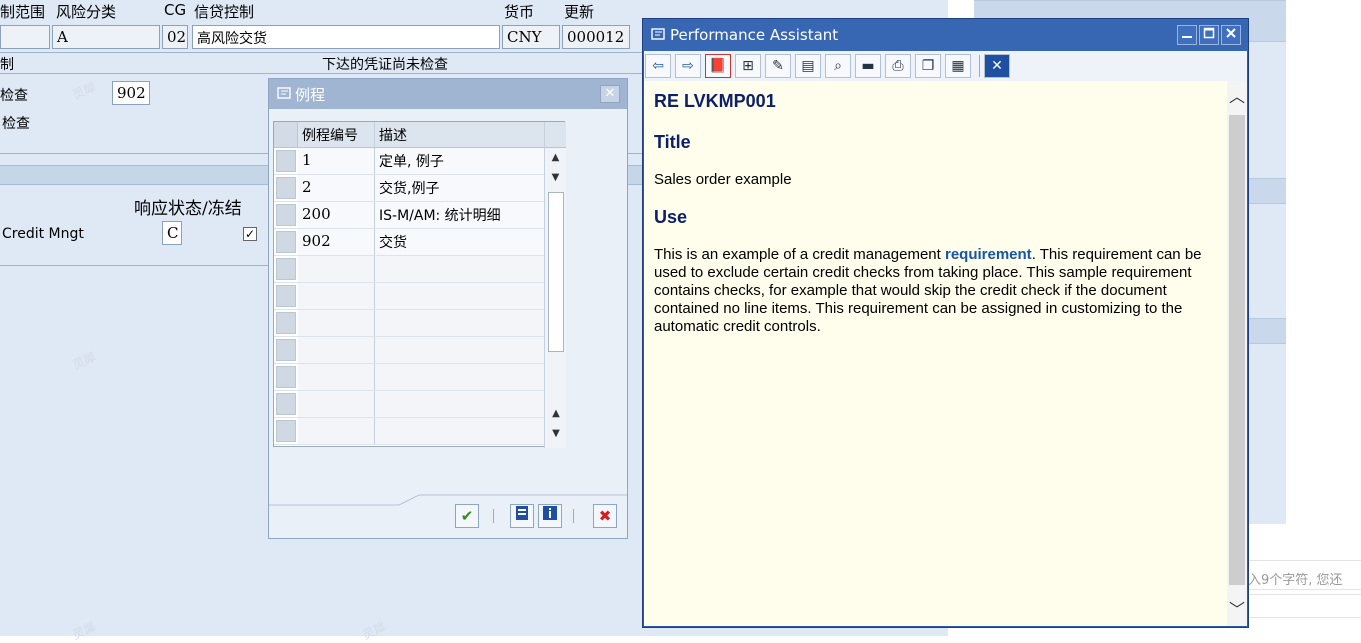  Describe the element at coordinates (135, 265) in the screenshot. I see `section-divider` at that location.